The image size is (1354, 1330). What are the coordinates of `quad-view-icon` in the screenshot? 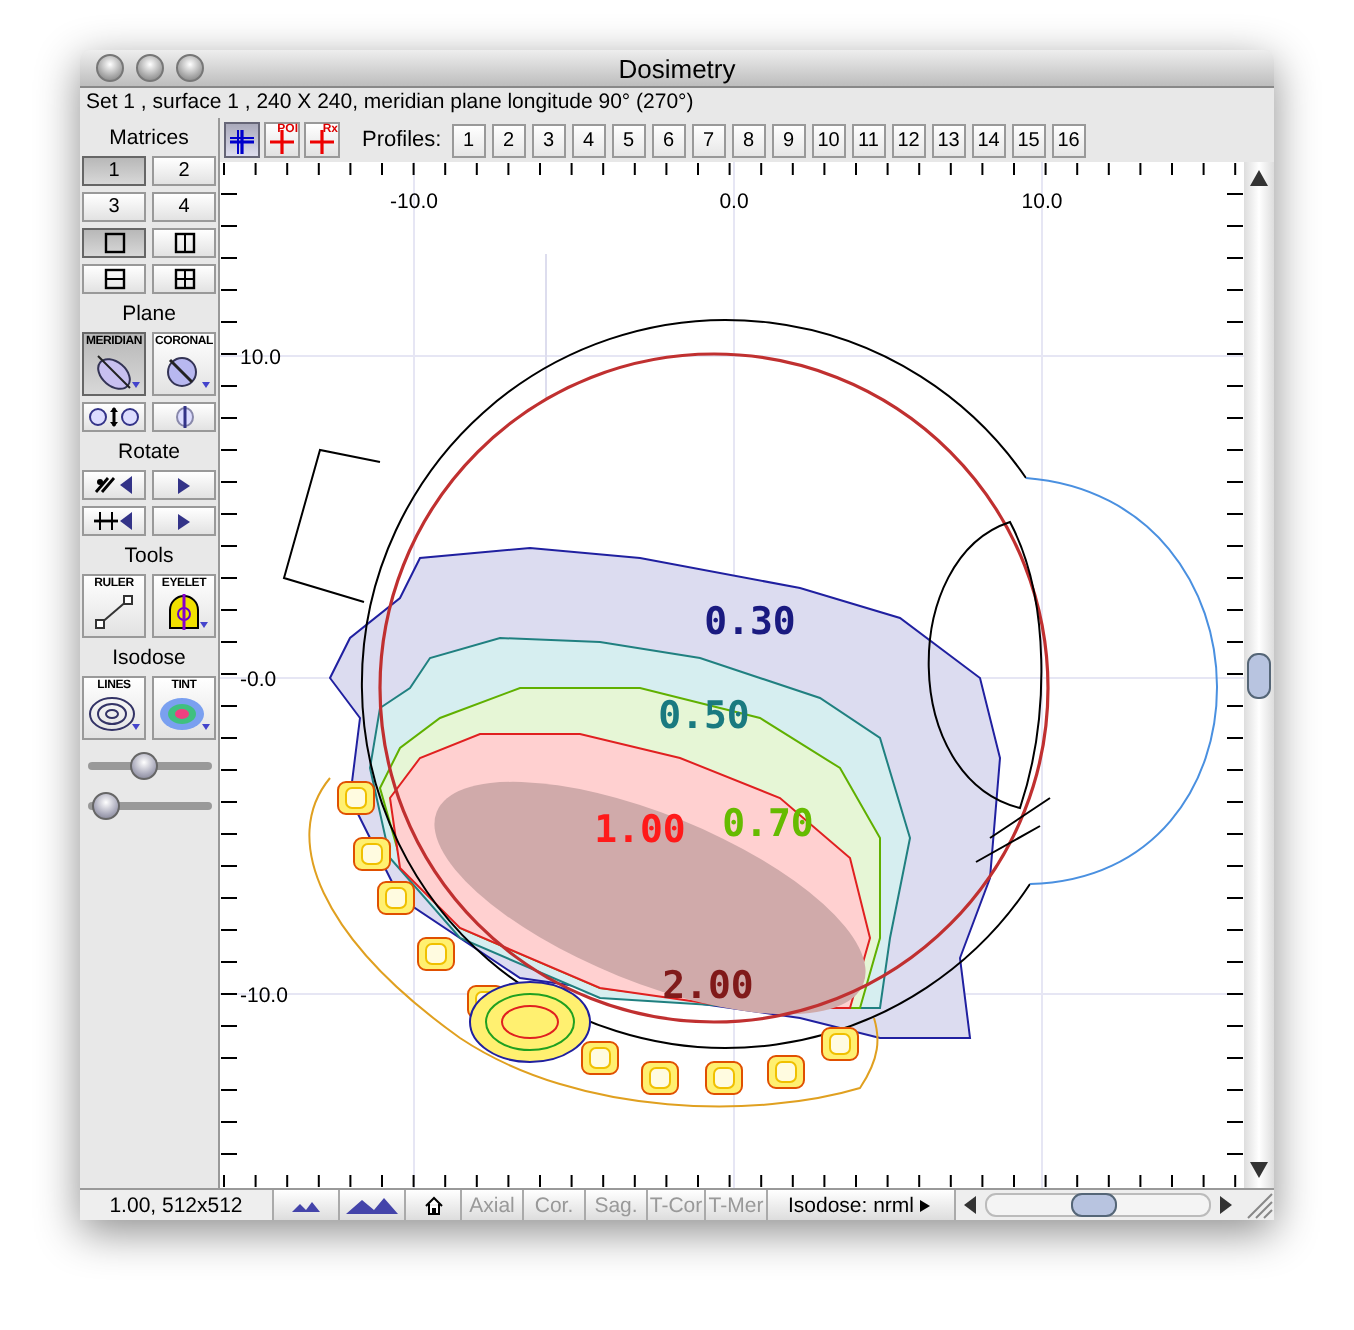 It's located at (184, 279).